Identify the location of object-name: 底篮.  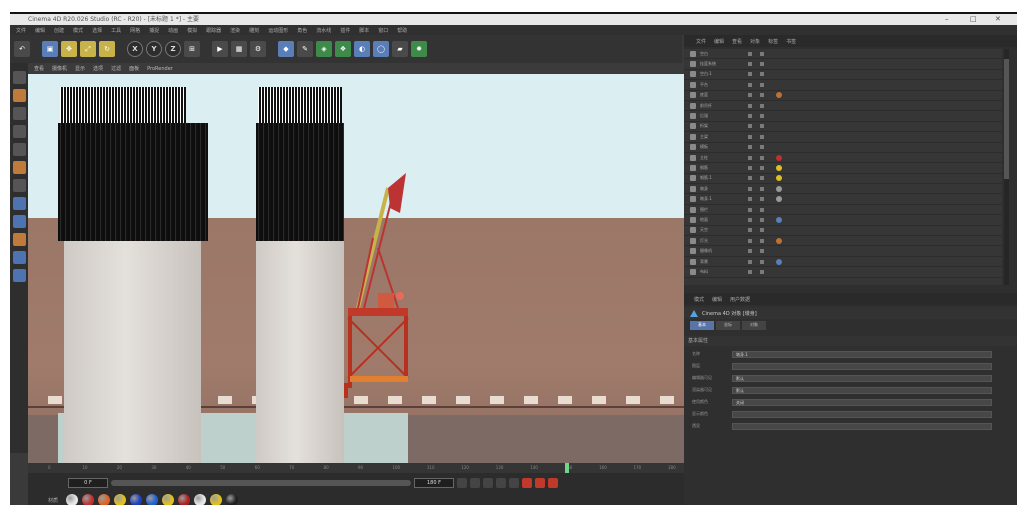
(720, 95).